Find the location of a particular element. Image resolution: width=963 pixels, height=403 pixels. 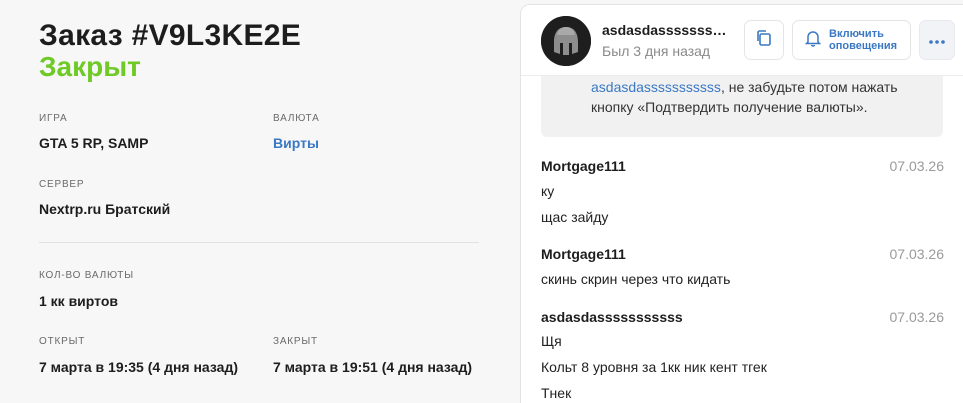

opened-label: ОТКРЫТ is located at coordinates (62, 341).